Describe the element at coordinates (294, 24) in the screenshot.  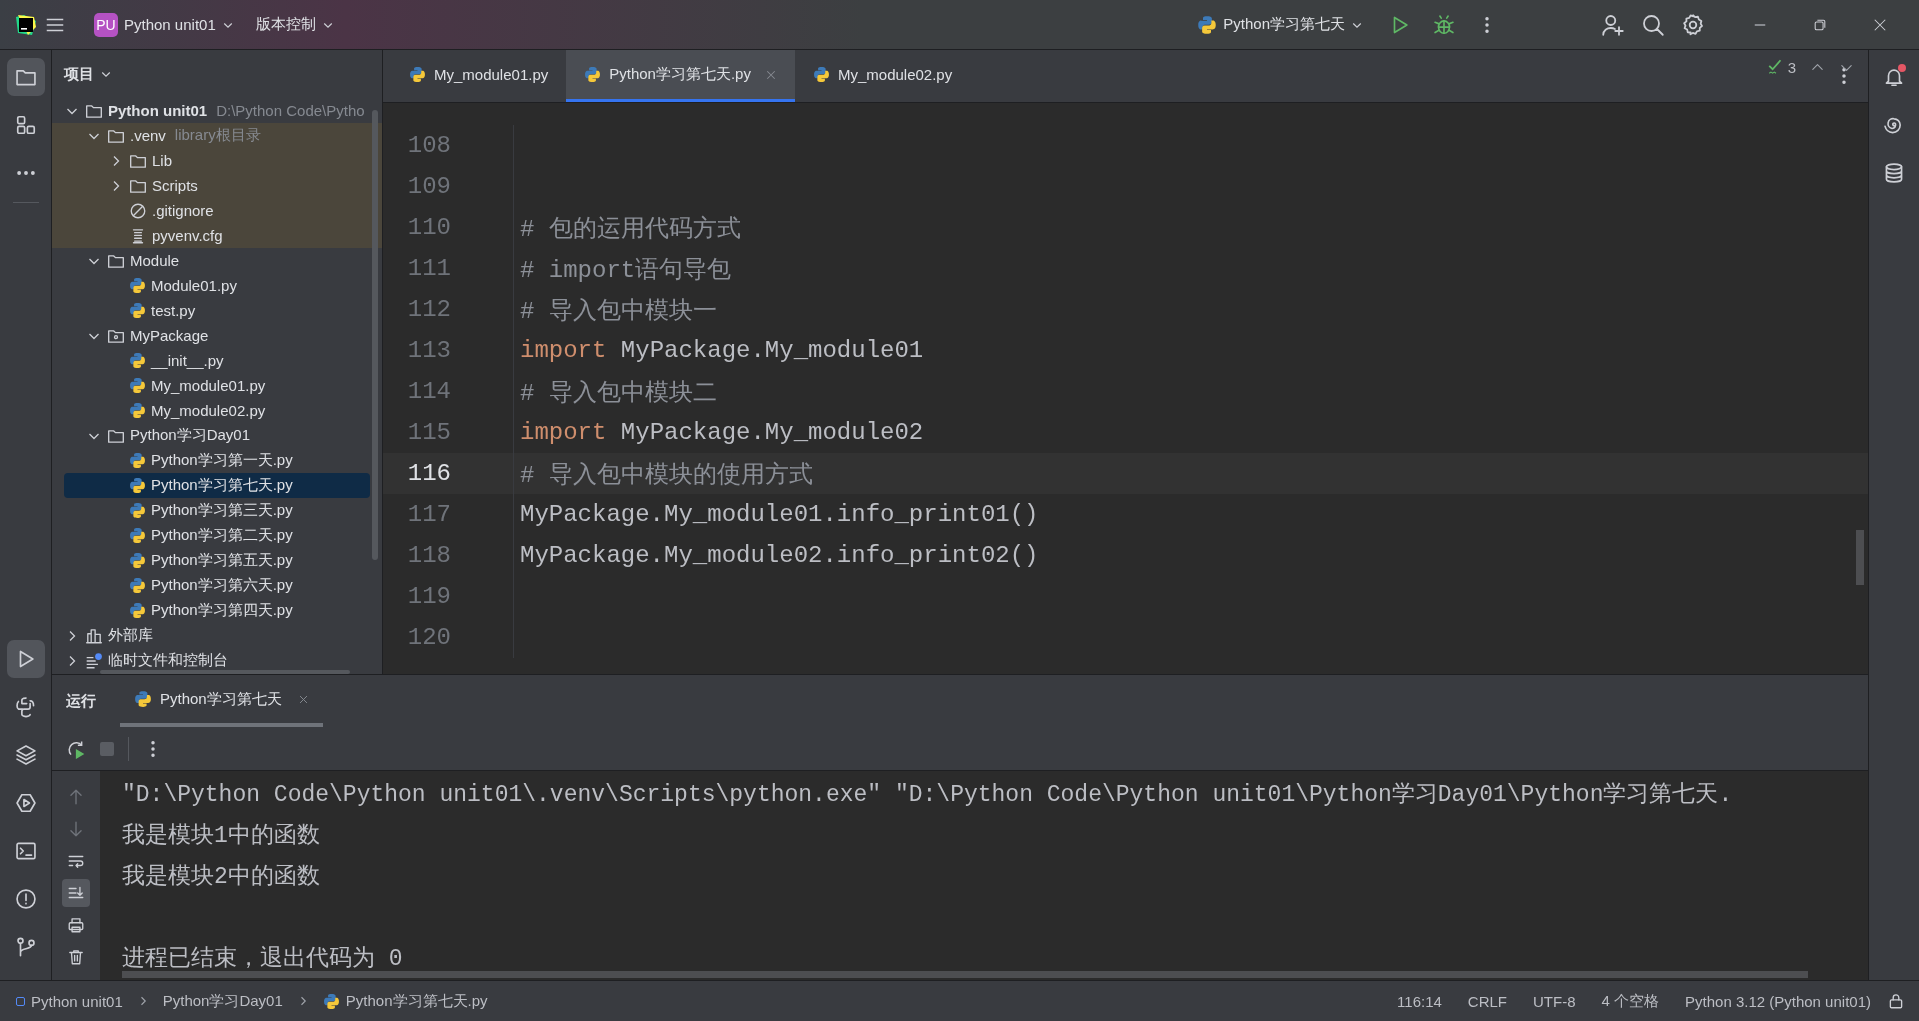
I see `vcs-menu: 版本控制` at that location.